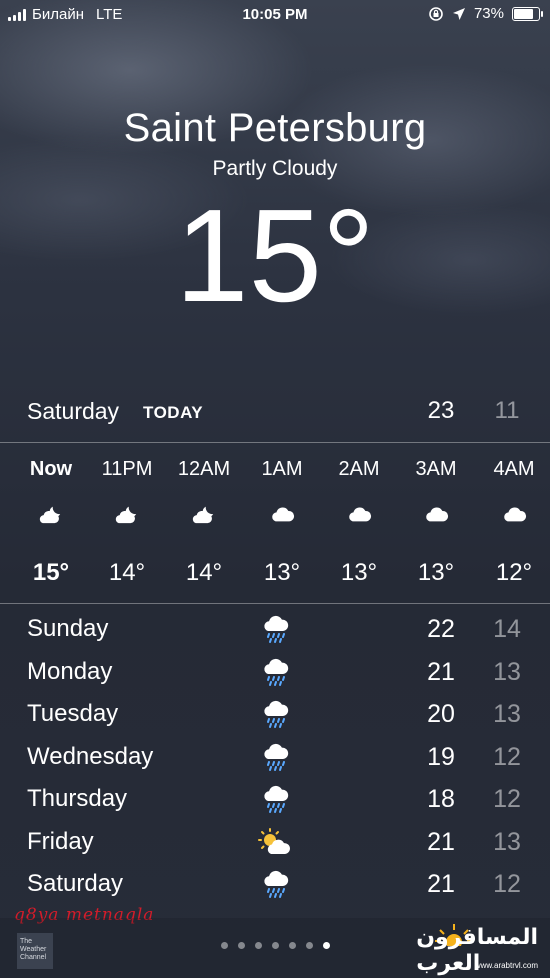  What do you see at coordinates (514, 469) in the screenshot?
I see `hourly-time: 4AM` at bounding box center [514, 469].